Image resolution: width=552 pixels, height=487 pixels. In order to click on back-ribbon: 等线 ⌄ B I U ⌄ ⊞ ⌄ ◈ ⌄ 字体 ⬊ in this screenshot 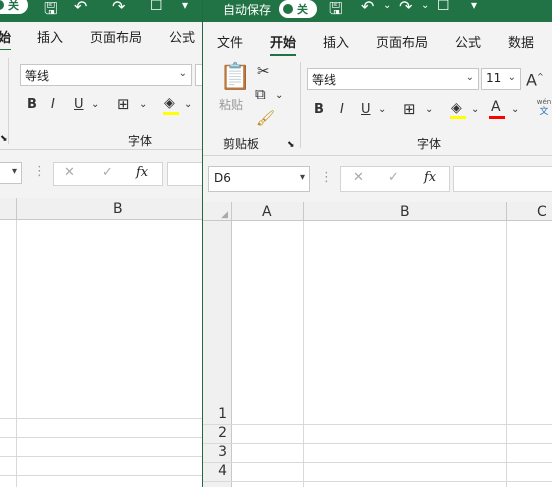, I will do `click(102, 100)`.